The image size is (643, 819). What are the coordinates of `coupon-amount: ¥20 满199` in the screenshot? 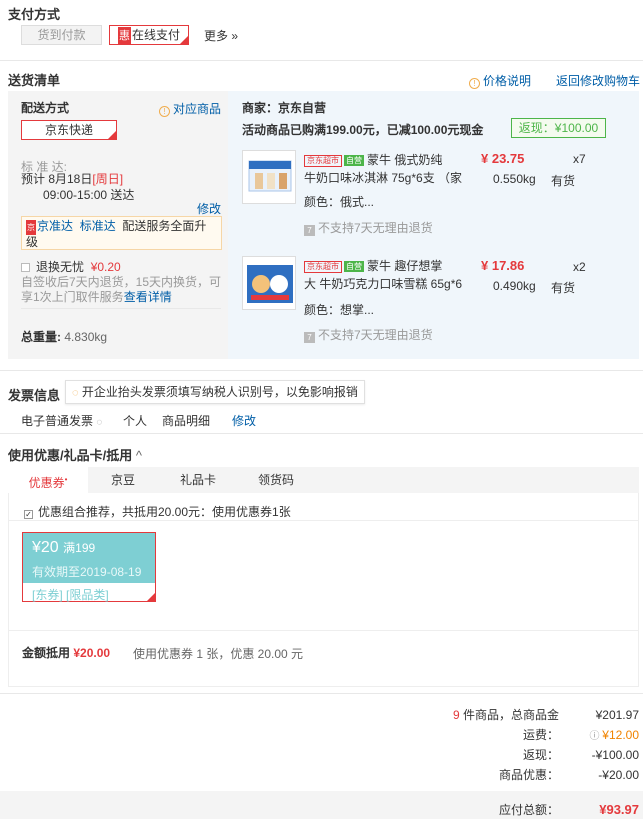 It's located at (64, 547).